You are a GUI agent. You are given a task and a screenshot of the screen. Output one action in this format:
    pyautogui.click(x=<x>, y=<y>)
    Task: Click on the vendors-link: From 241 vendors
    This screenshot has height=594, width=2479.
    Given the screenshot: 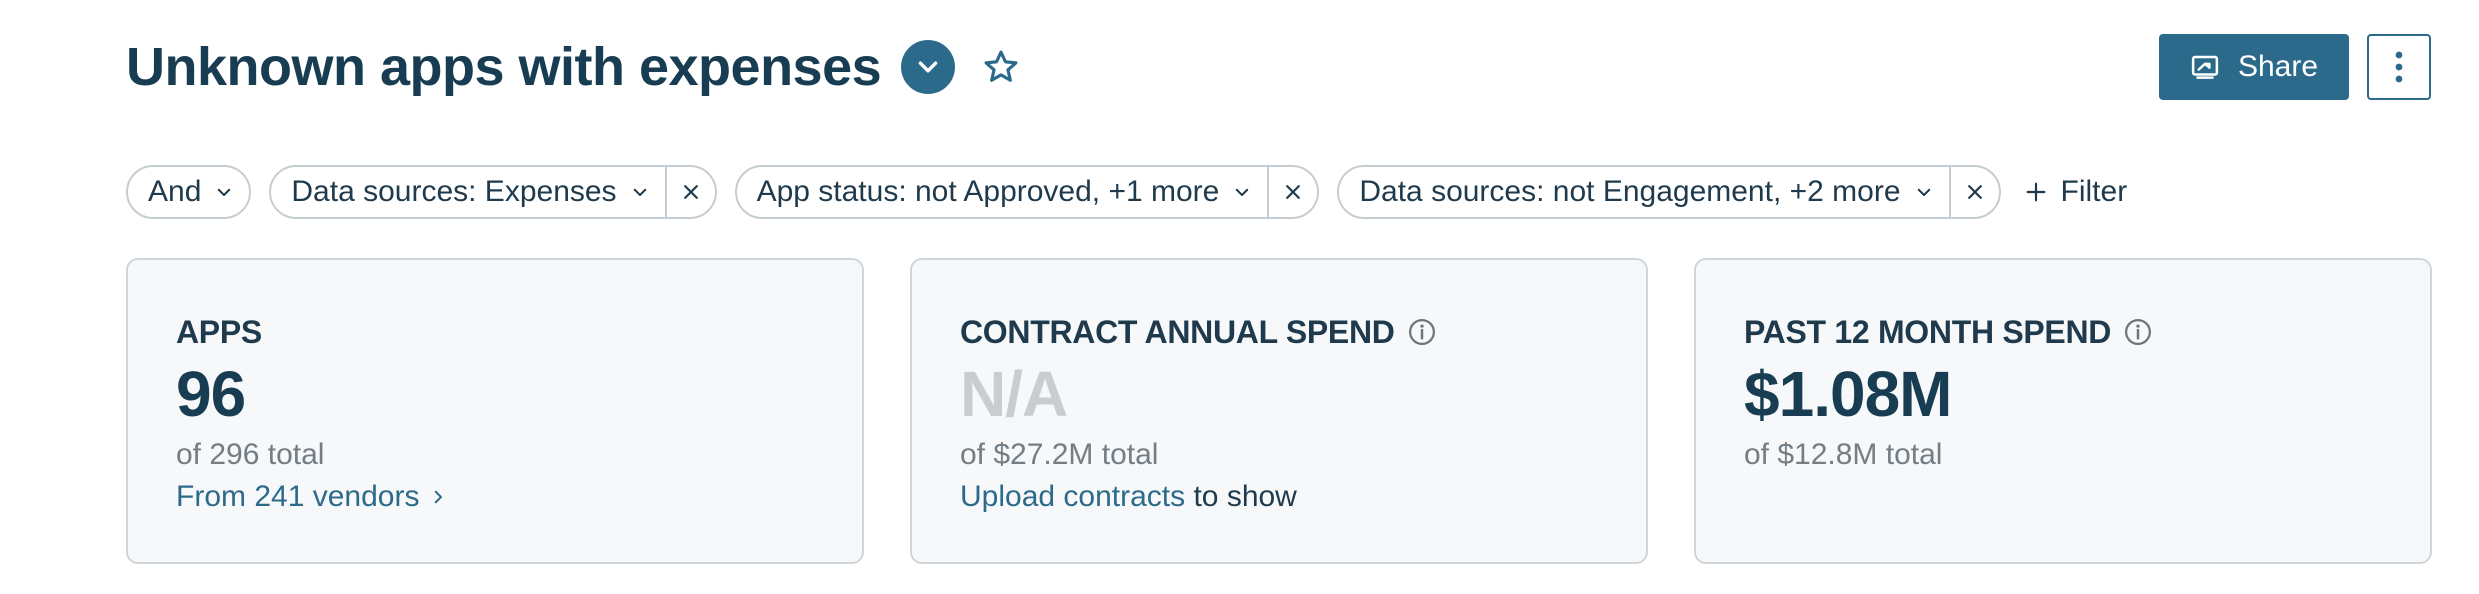 What is the action you would take?
    pyautogui.click(x=311, y=497)
    